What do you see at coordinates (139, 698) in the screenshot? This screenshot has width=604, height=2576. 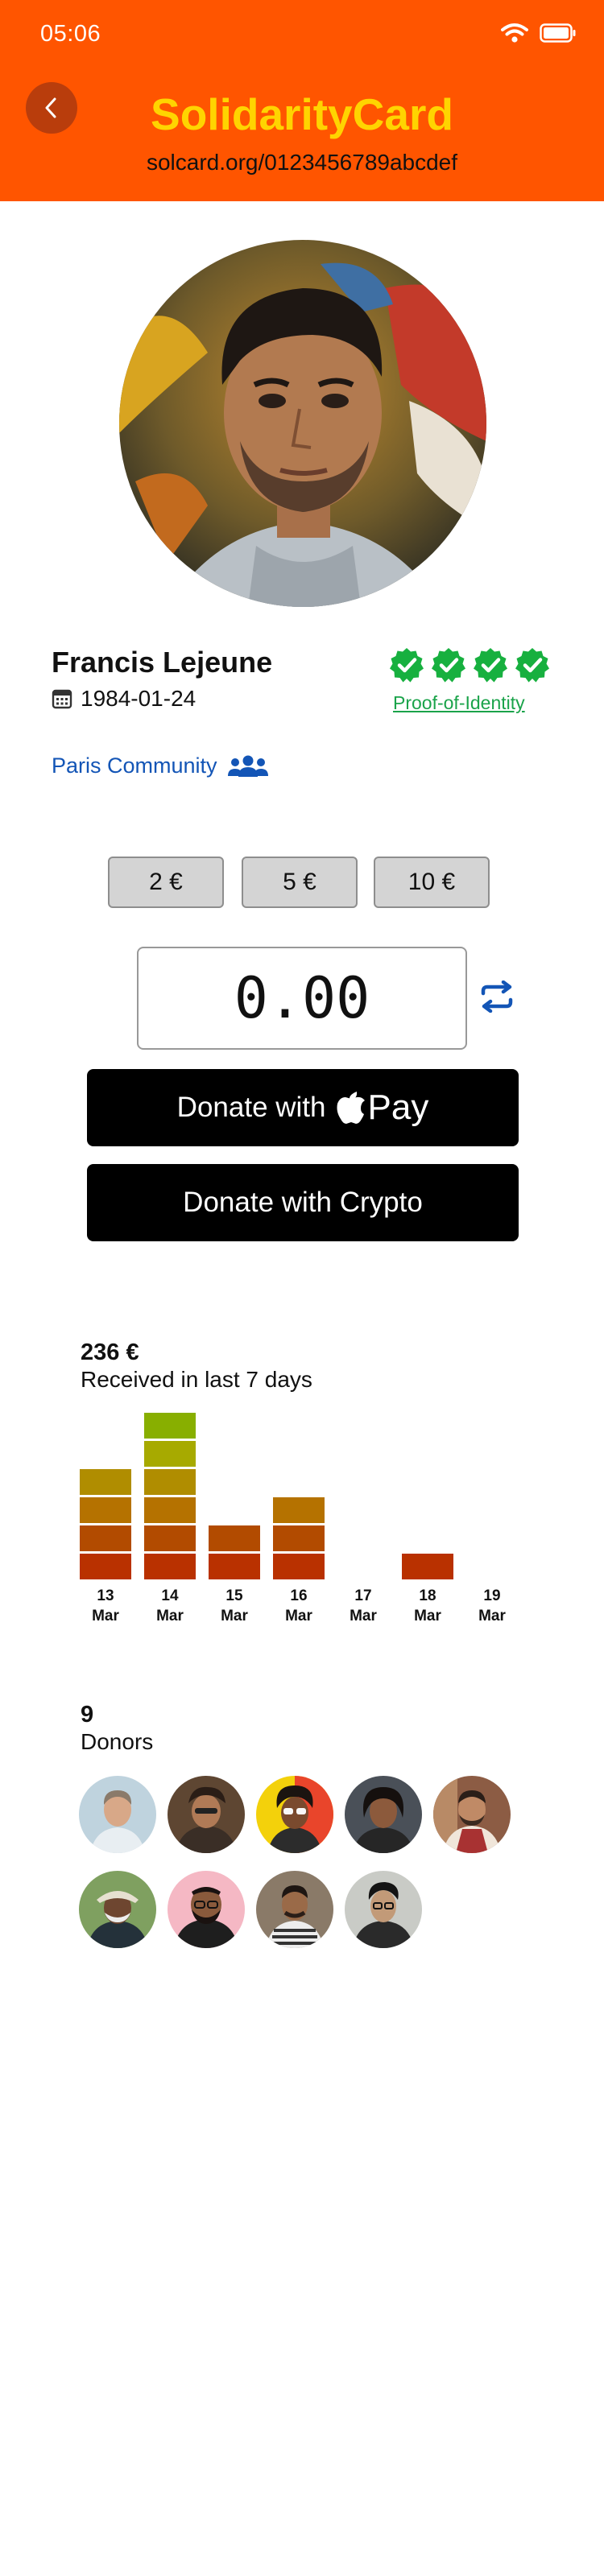 I see `date-of-birth: 1984-01-24` at bounding box center [139, 698].